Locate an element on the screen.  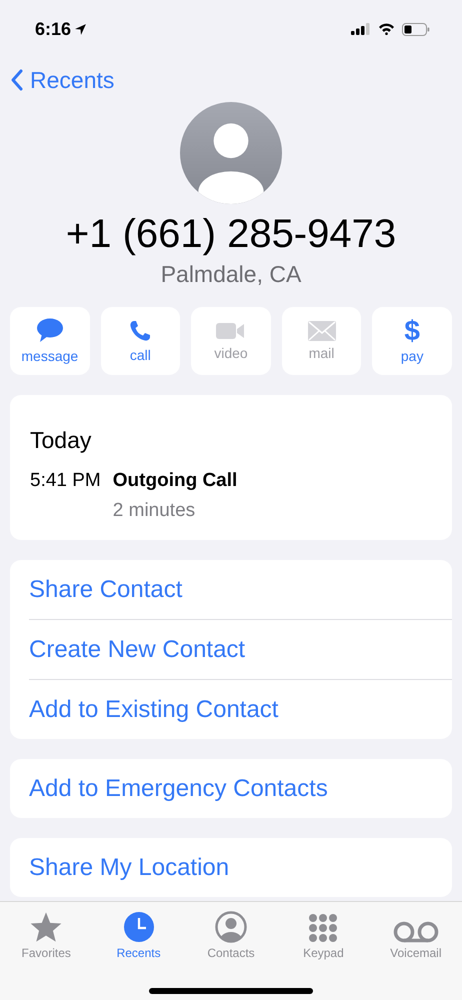
call-time: 5:41 PM is located at coordinates (65, 481).